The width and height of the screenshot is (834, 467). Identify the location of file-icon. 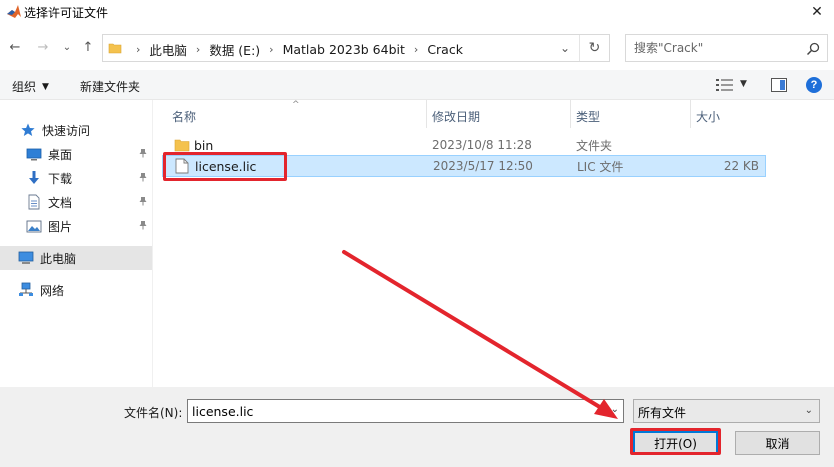
(182, 166).